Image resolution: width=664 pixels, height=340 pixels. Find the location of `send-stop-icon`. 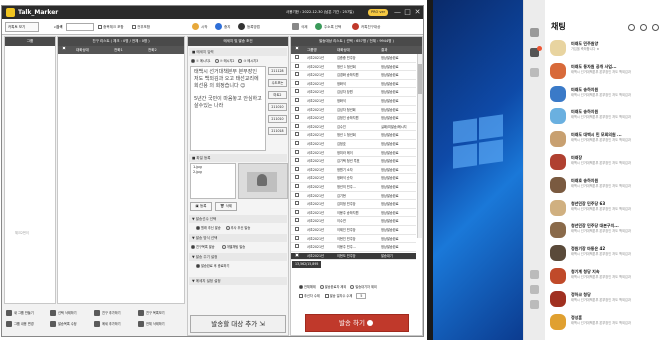

send-stop-icon is located at coordinates (370, 323).